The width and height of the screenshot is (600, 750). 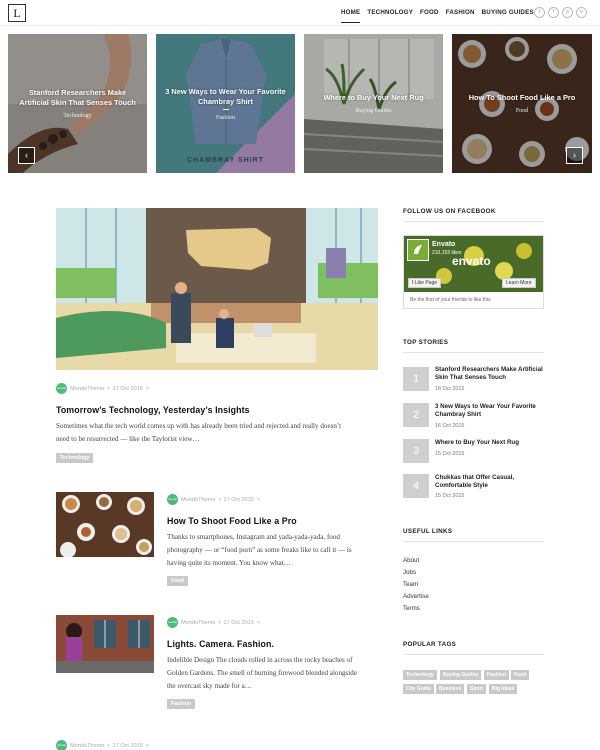 I want to click on story-title: Where to Buy Your Next Rug, so click(x=492, y=443).